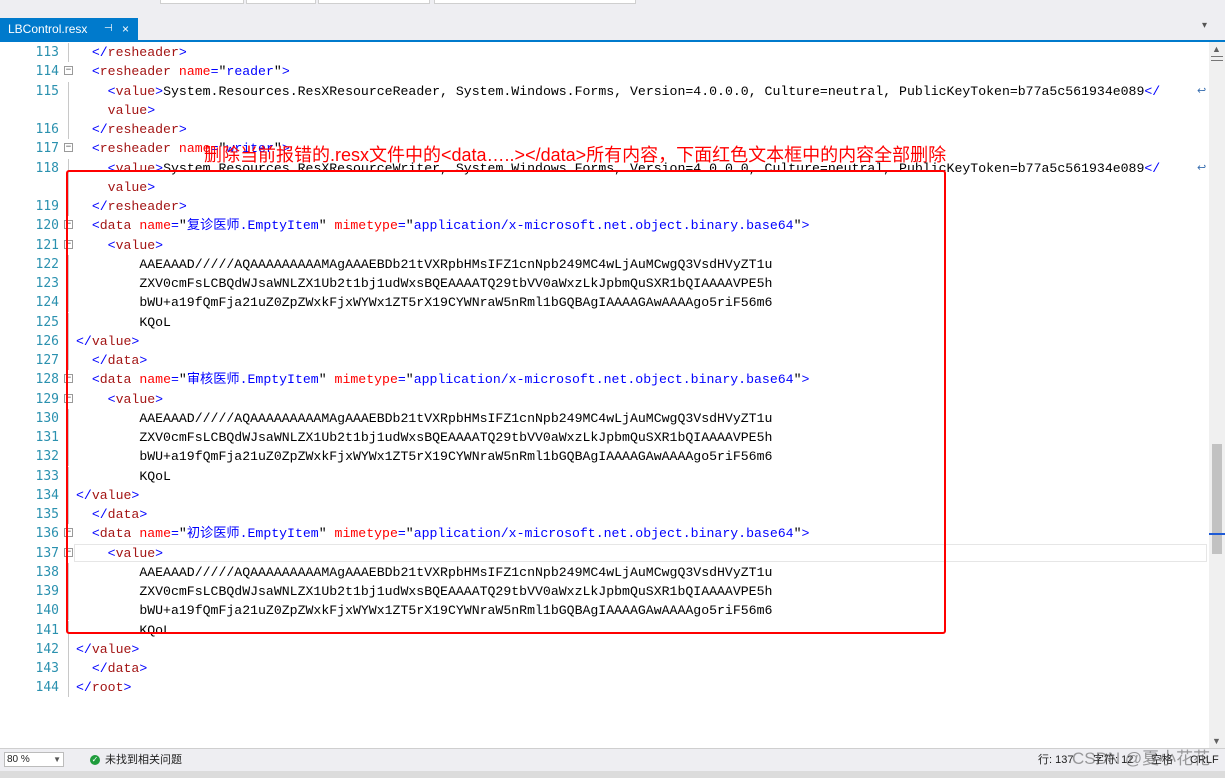 This screenshot has height=778, width=1225. I want to click on code-text: </value>, so click(108, 649).